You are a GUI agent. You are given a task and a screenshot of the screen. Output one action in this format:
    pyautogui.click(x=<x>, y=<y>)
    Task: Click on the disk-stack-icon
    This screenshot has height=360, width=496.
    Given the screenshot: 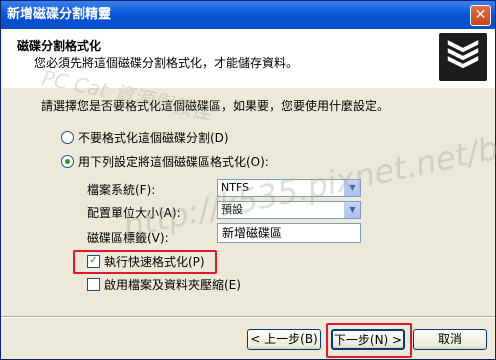 What is the action you would take?
    pyautogui.click(x=463, y=57)
    